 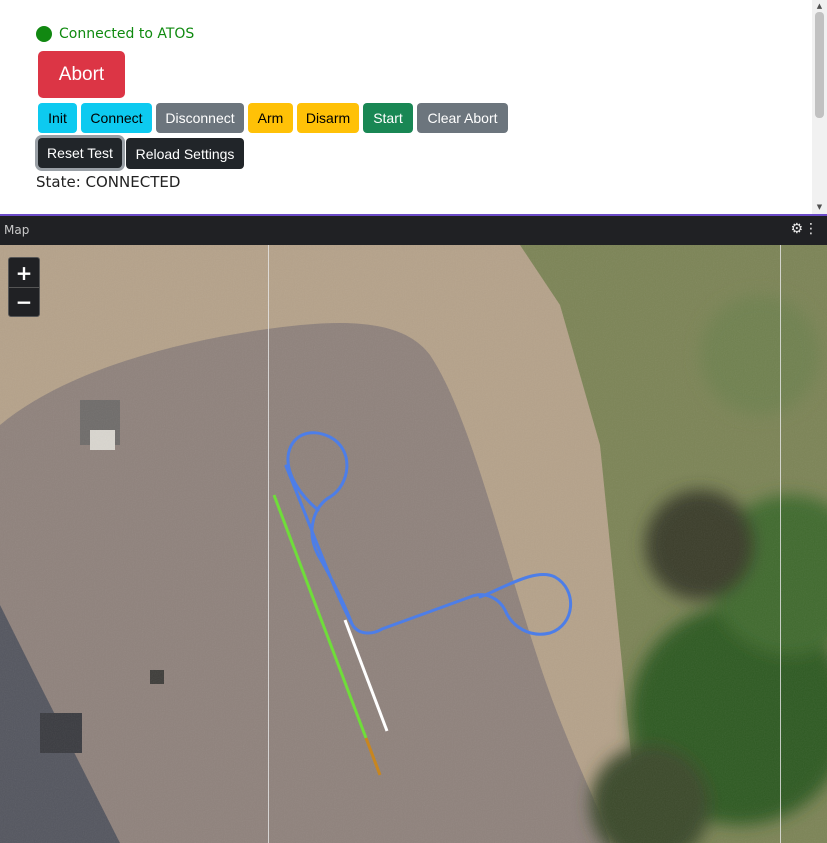 I want to click on init-button: Init, so click(x=57, y=118).